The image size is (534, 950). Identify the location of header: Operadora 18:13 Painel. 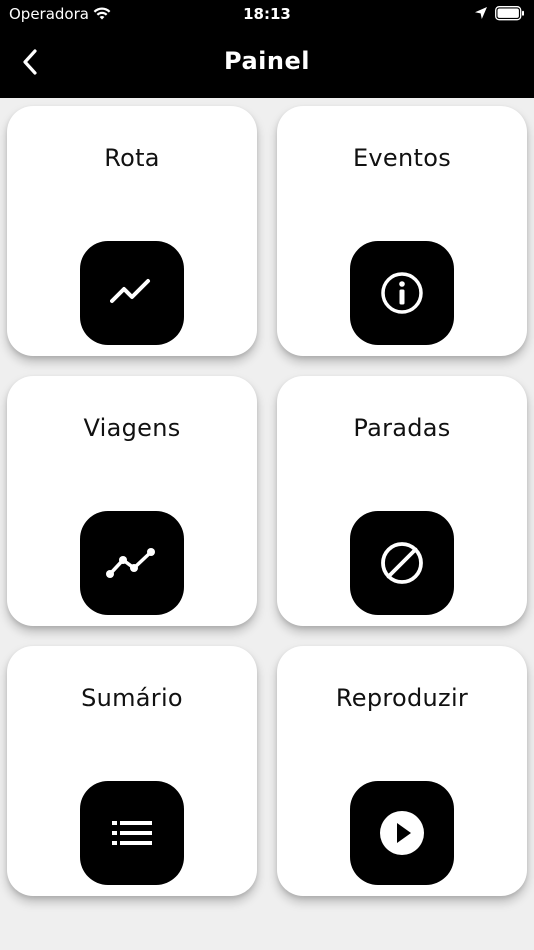
(267, 49).